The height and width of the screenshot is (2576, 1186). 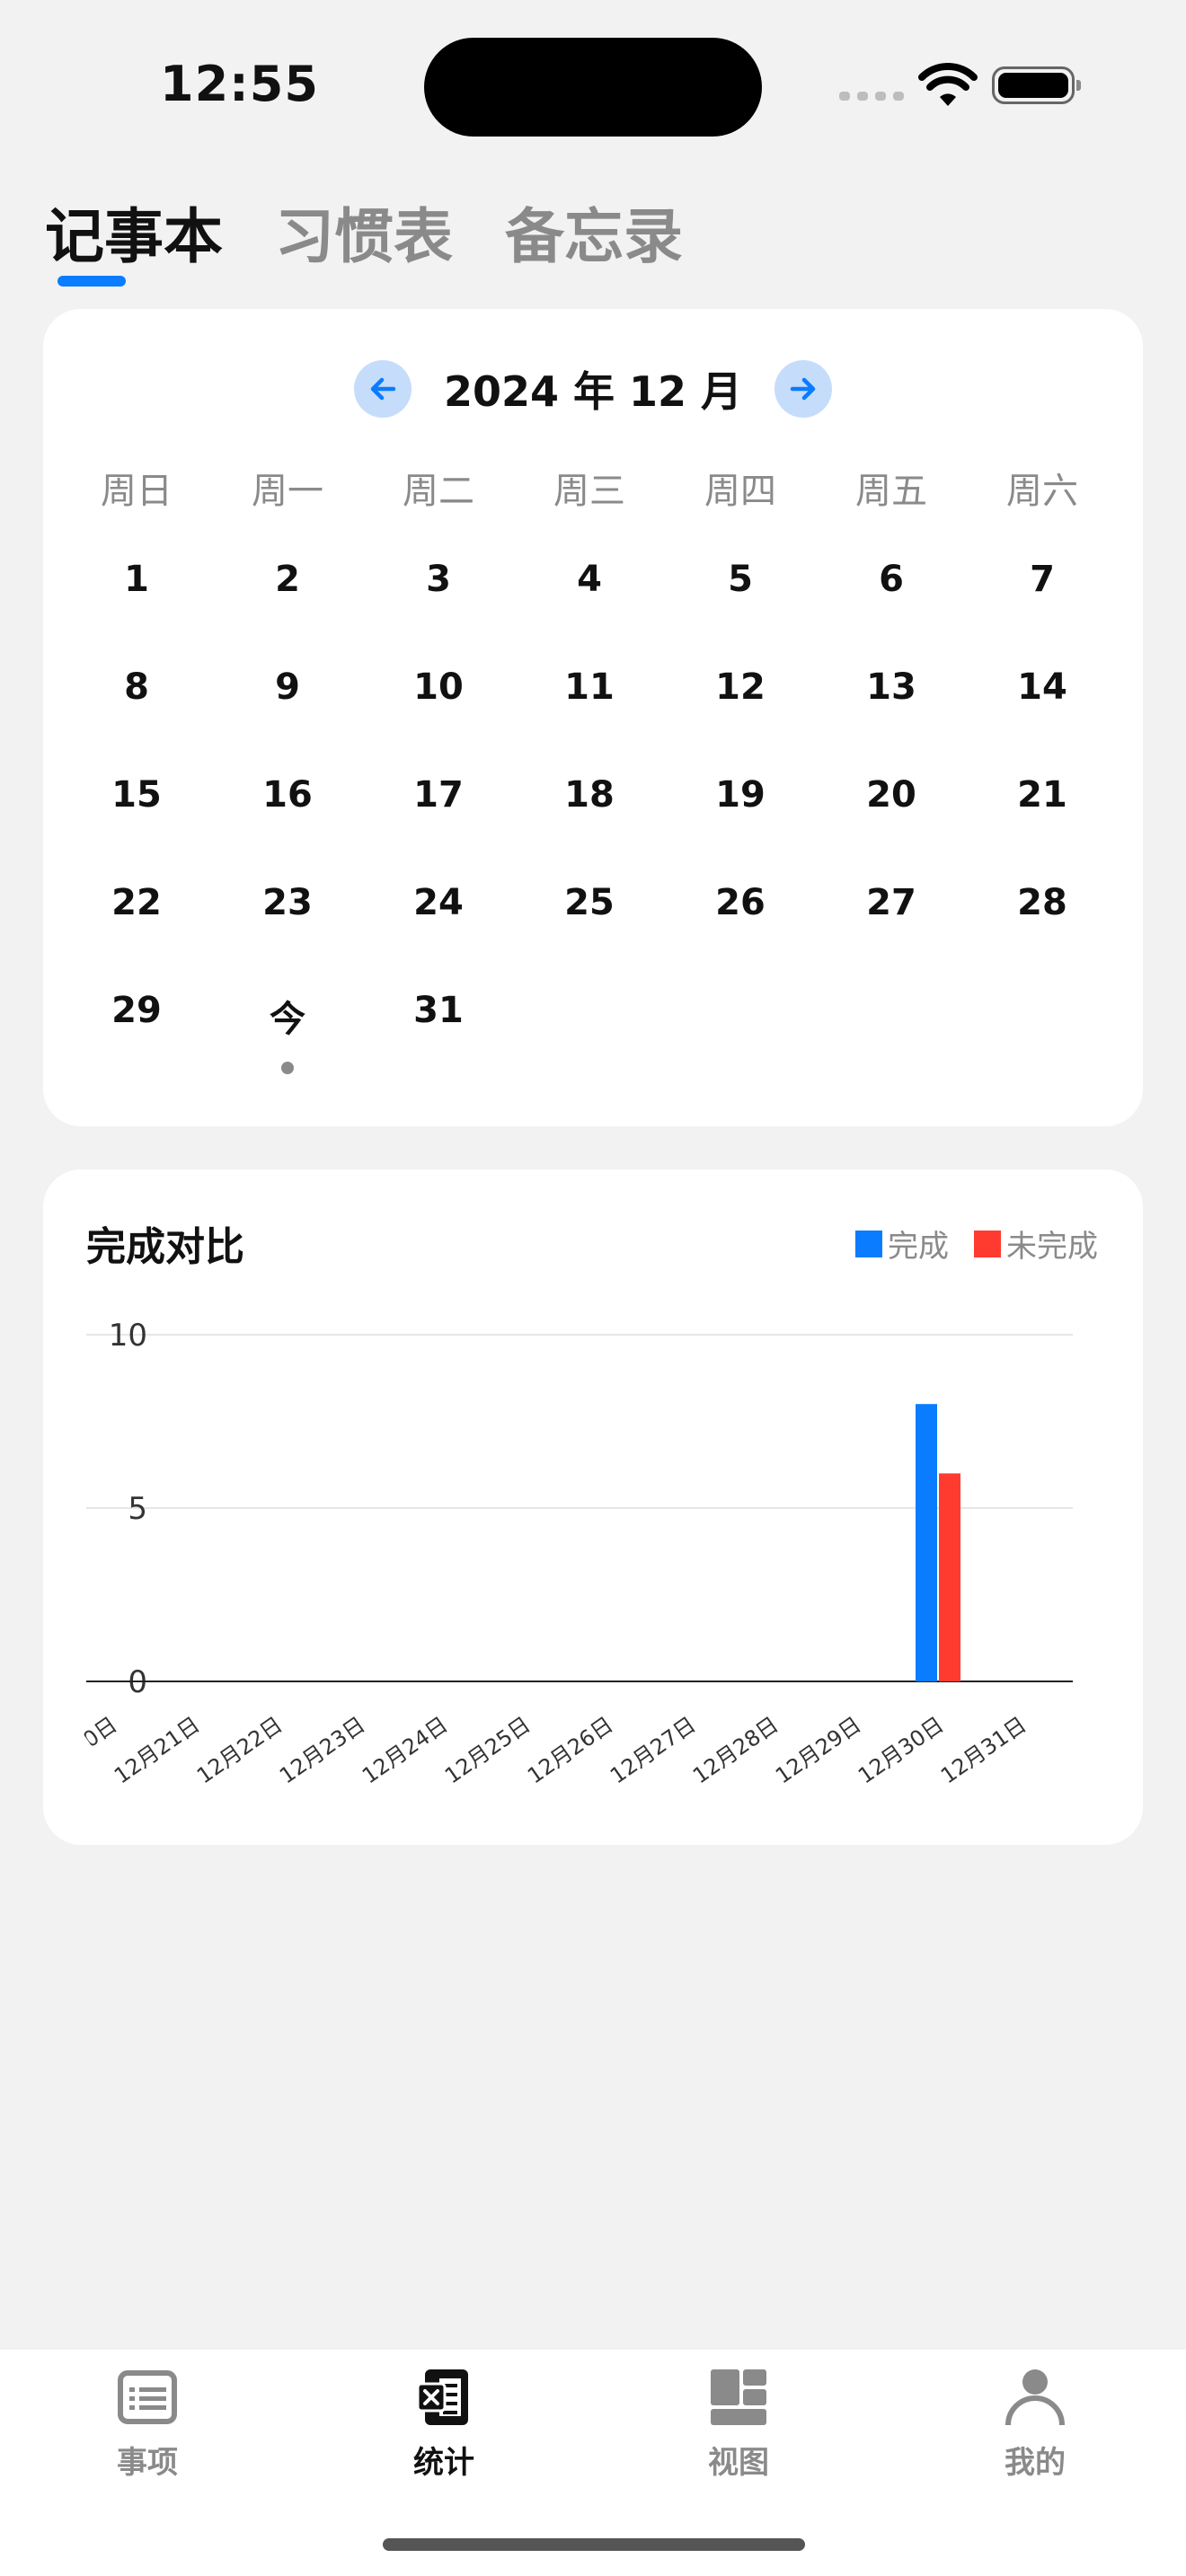 What do you see at coordinates (1035, 2397) in the screenshot?
I see `person-icon` at bounding box center [1035, 2397].